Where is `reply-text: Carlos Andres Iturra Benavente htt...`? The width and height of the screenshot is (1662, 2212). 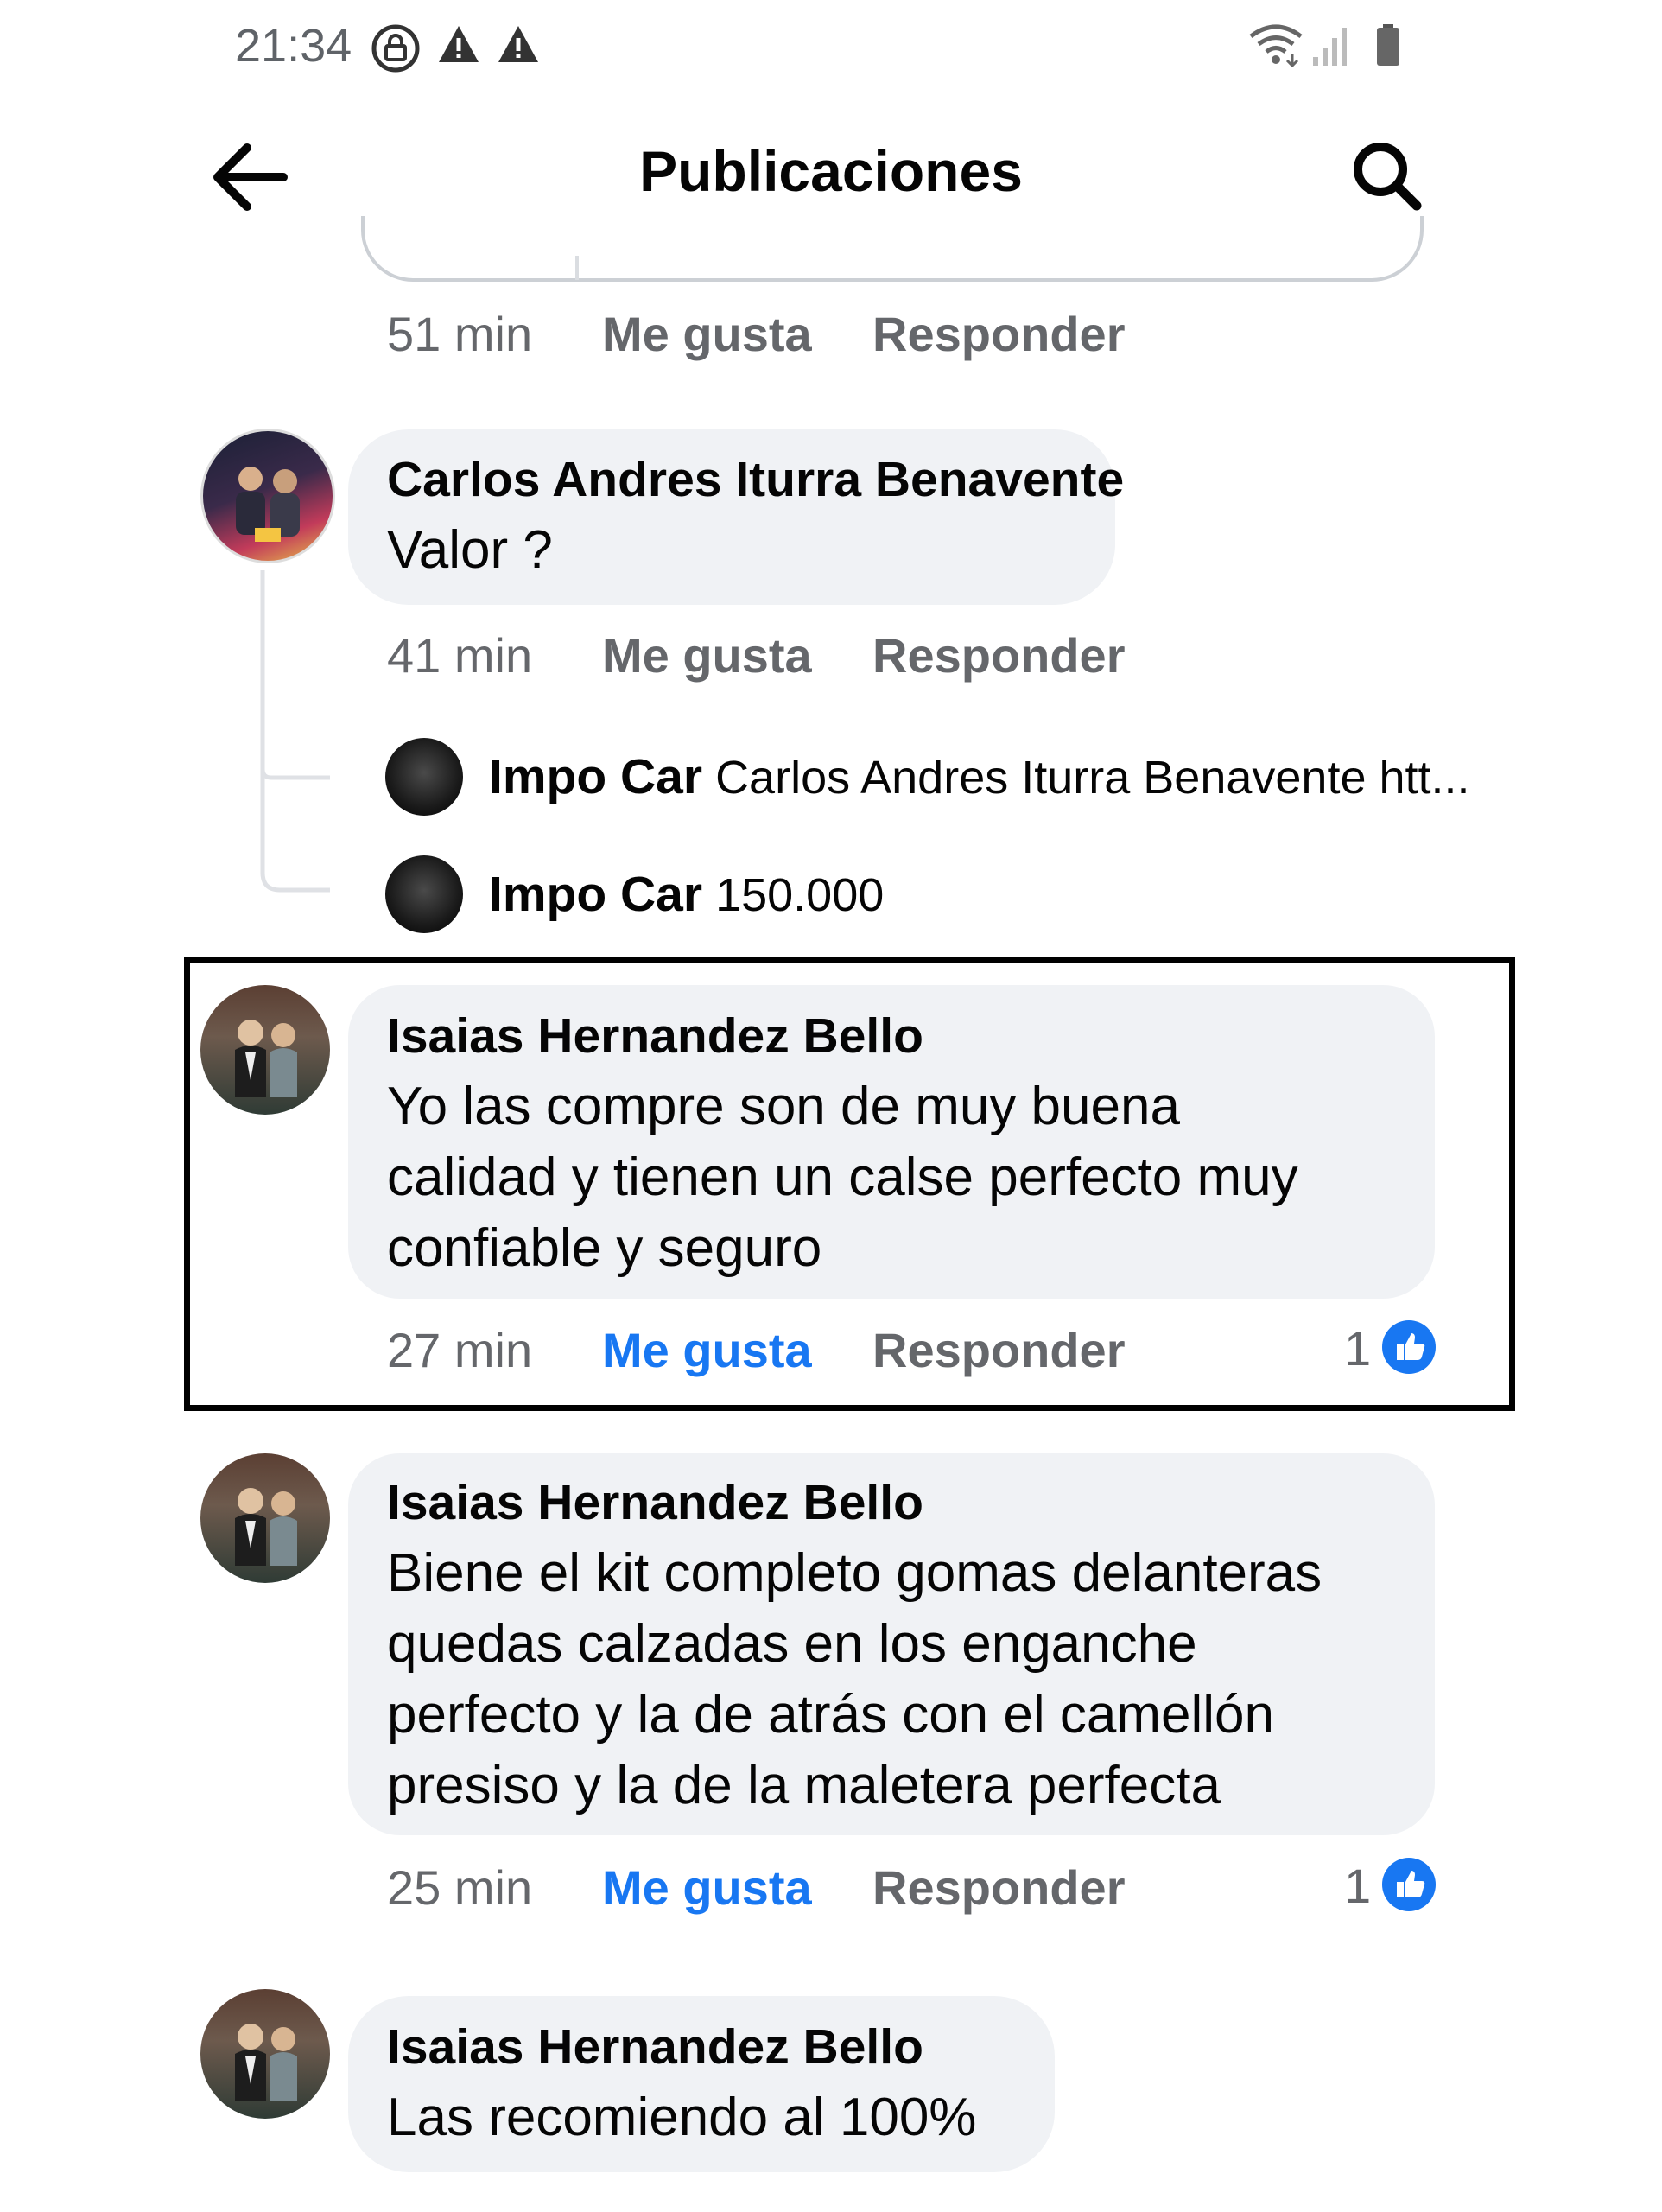
reply-text: Carlos Andres Iturra Benavente htt... is located at coordinates (1092, 778).